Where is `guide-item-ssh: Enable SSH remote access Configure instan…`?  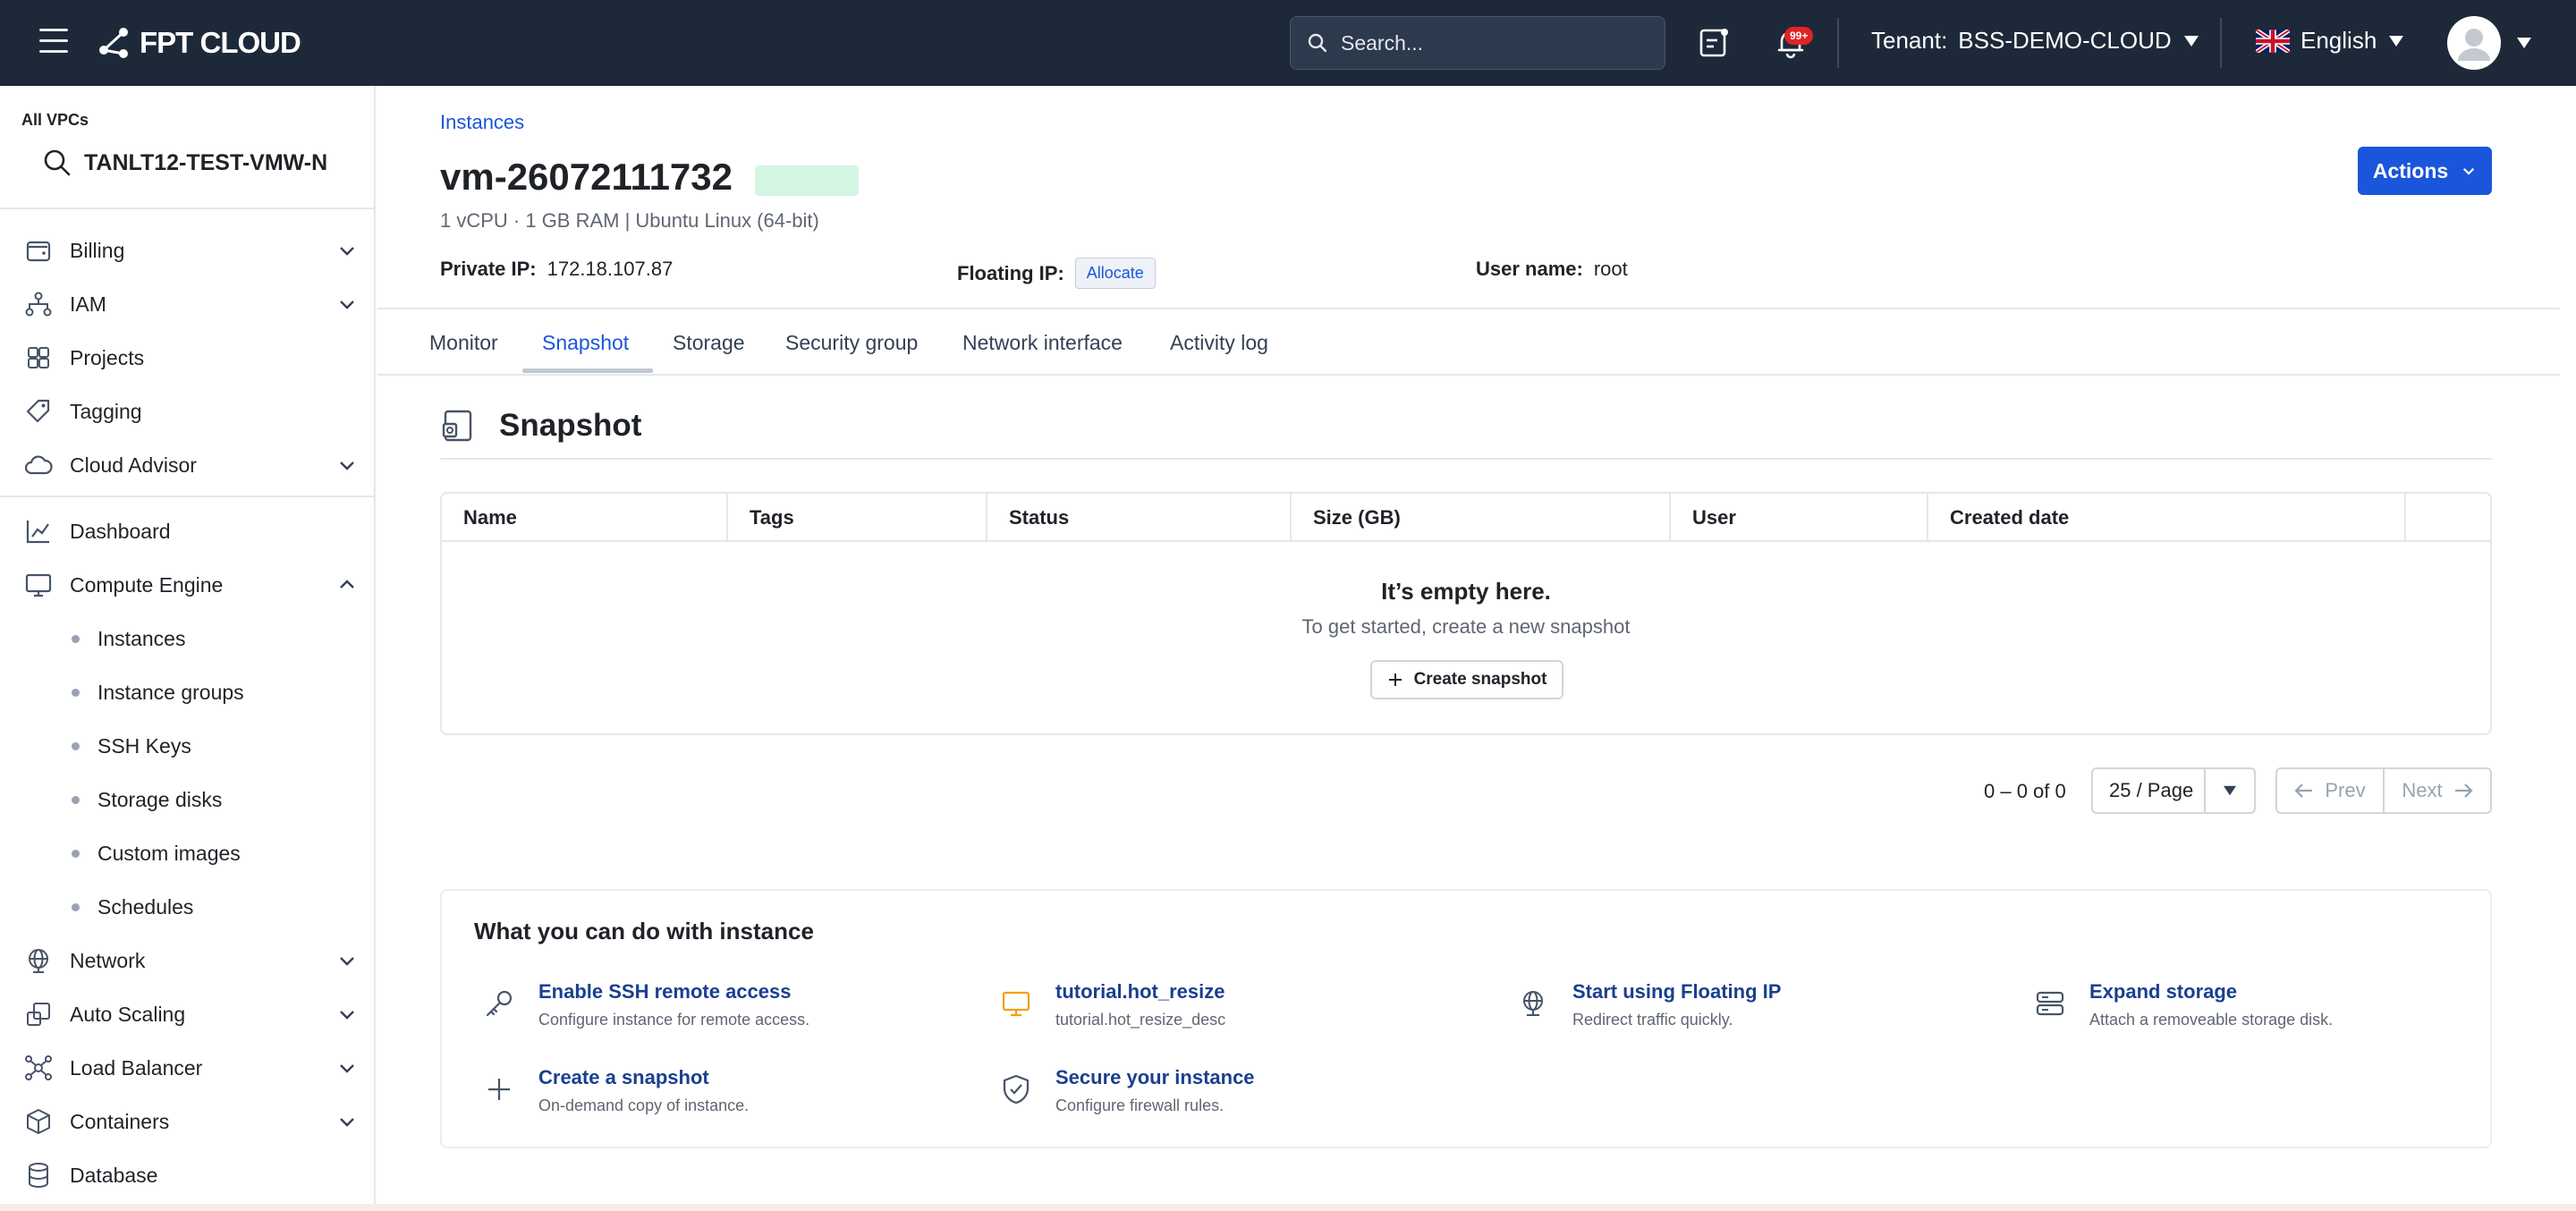
guide-item-ssh: Enable SSH remote access Configure instan… is located at coordinates (645, 1004).